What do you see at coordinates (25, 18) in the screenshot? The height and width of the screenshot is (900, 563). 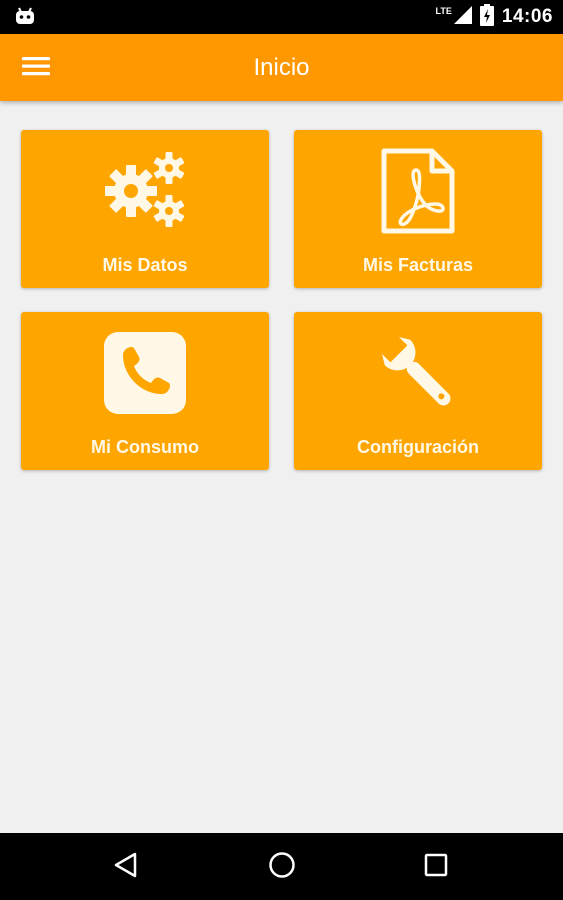 I see `android-notification-icon` at bounding box center [25, 18].